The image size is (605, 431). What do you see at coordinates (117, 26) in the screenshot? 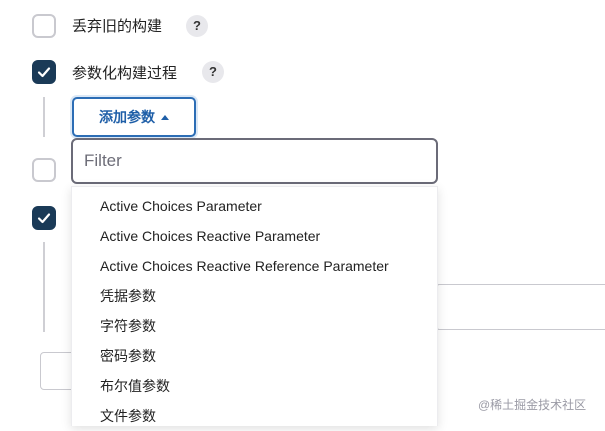
I see `discard-old-builds-label: 丢弃旧的构建` at bounding box center [117, 26].